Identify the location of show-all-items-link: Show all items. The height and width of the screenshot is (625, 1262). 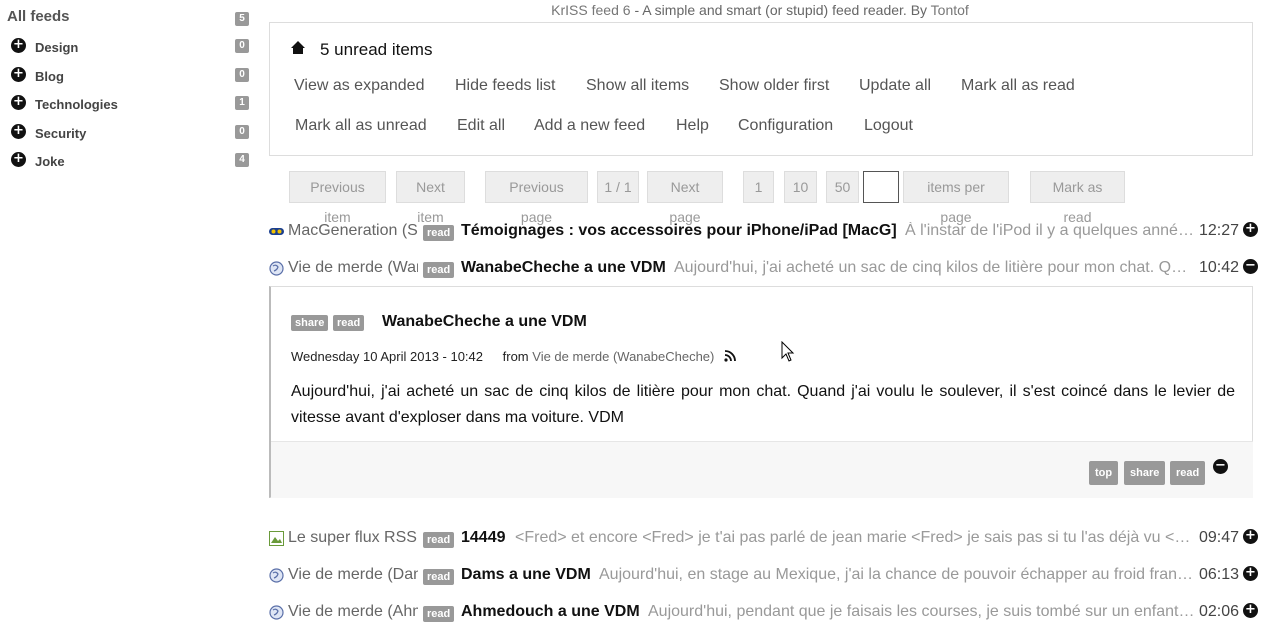
(637, 86).